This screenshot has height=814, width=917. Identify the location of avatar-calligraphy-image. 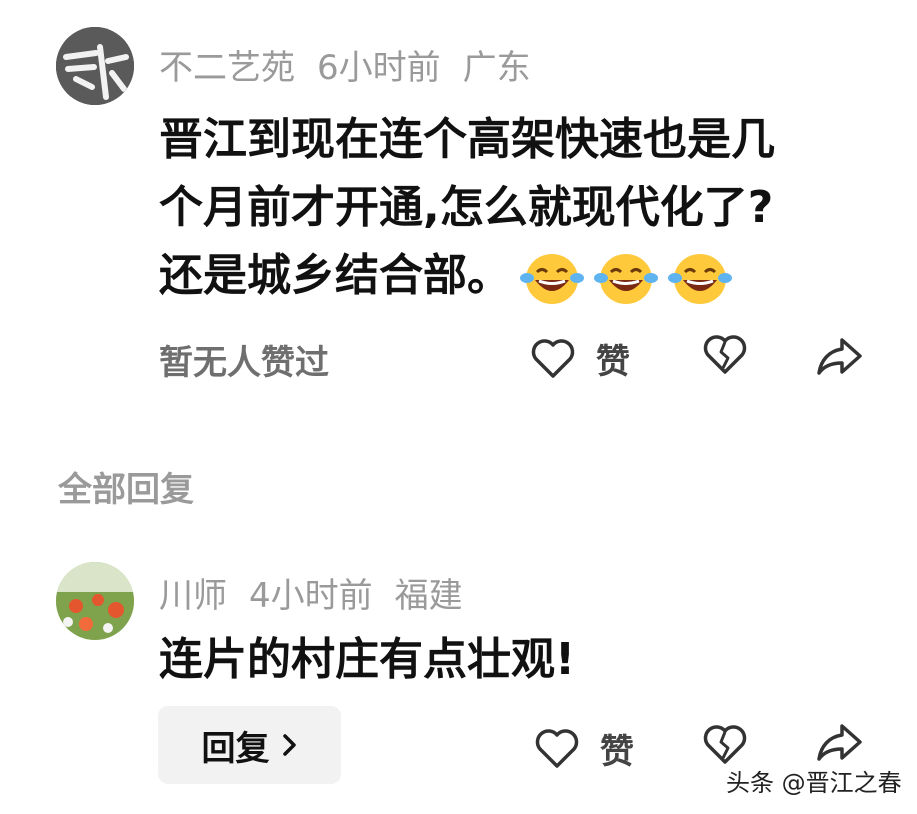
(95, 66).